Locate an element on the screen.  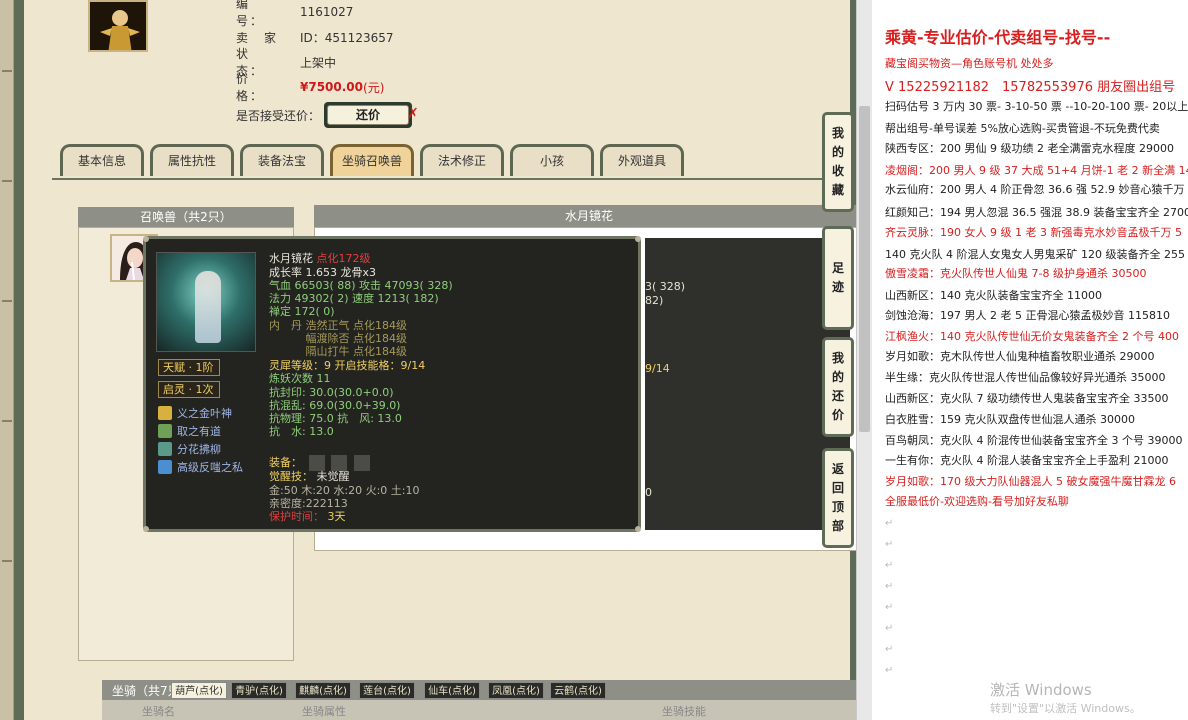
left-edge-strip is located at coordinates (7, 360).